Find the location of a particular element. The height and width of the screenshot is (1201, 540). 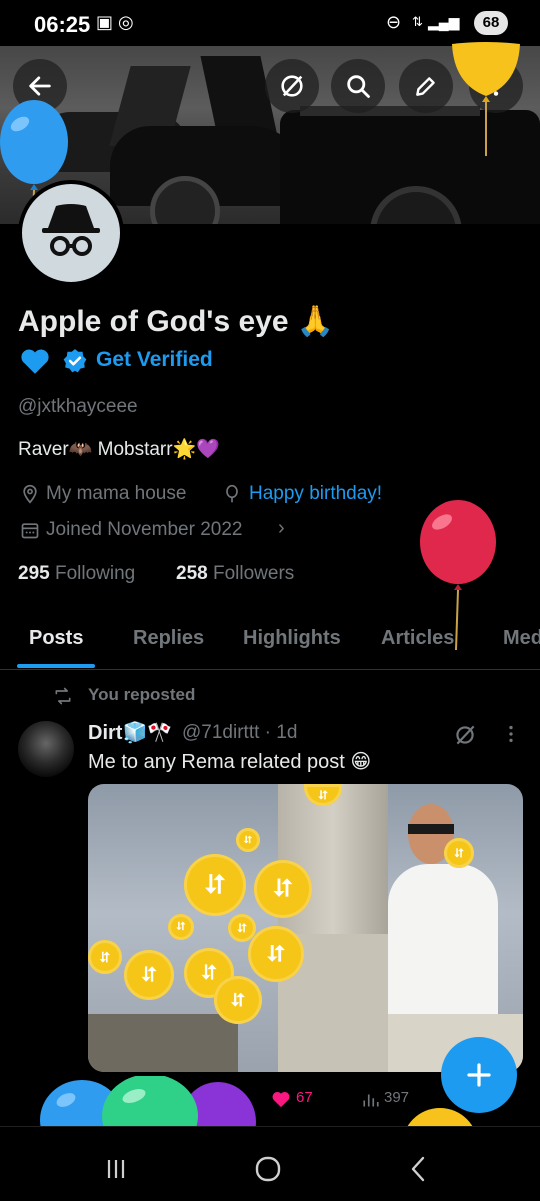

search-icon is located at coordinates (358, 86).